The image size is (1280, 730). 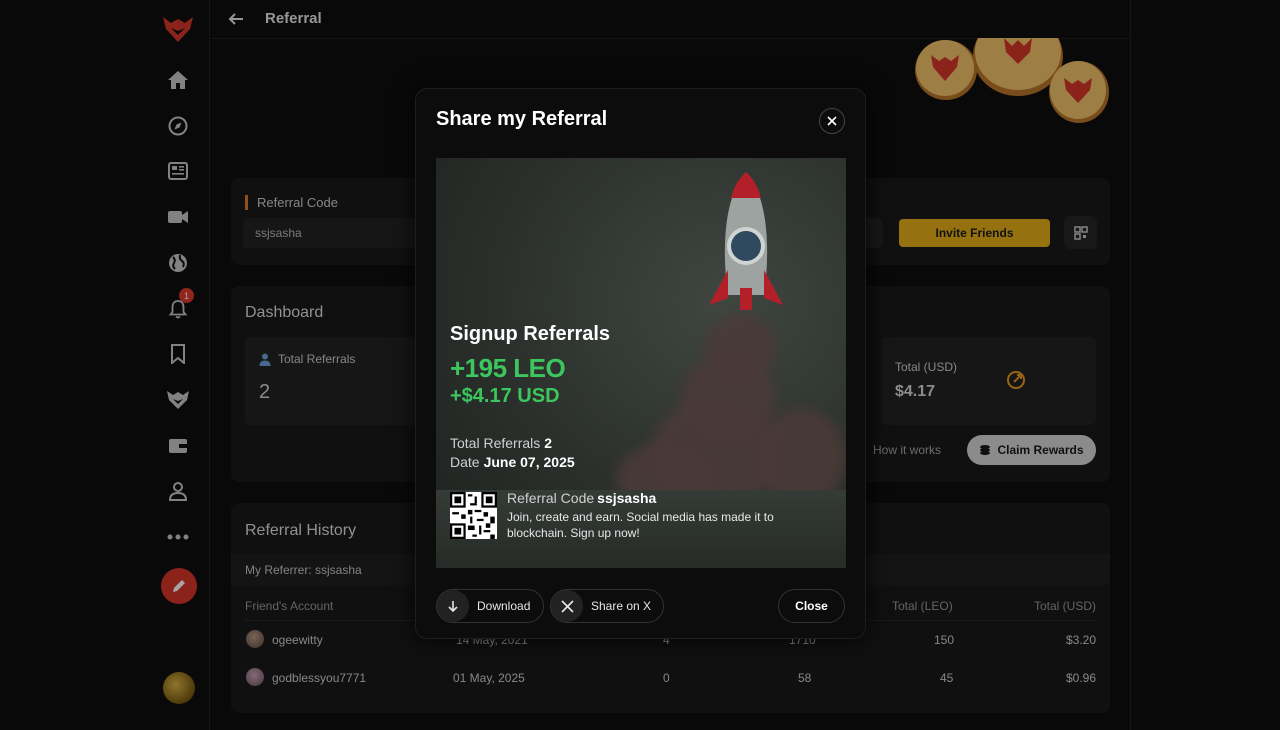 What do you see at coordinates (453, 606) in the screenshot?
I see `download-arrow-icon` at bounding box center [453, 606].